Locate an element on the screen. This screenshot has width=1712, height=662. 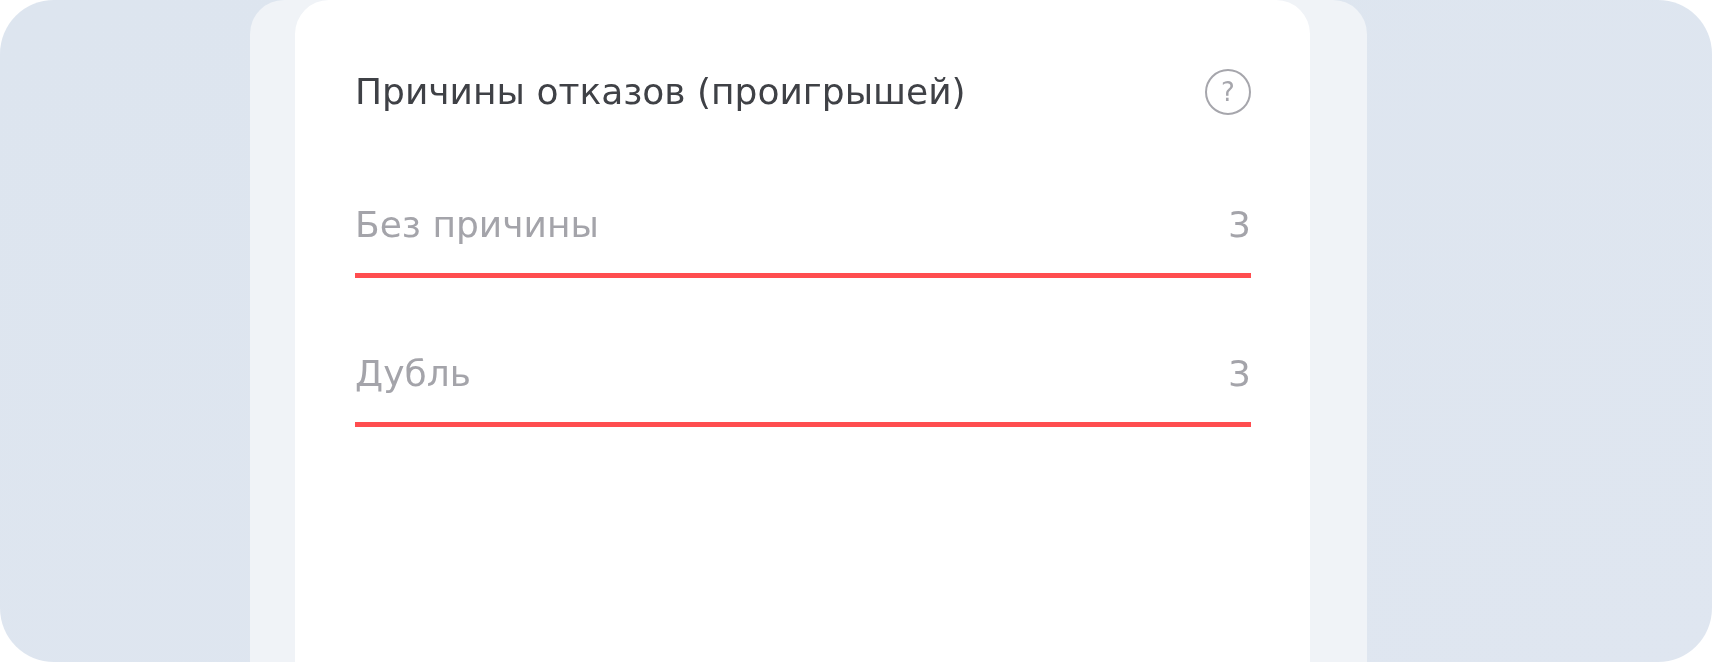
help-icon: ? is located at coordinates (1228, 92).